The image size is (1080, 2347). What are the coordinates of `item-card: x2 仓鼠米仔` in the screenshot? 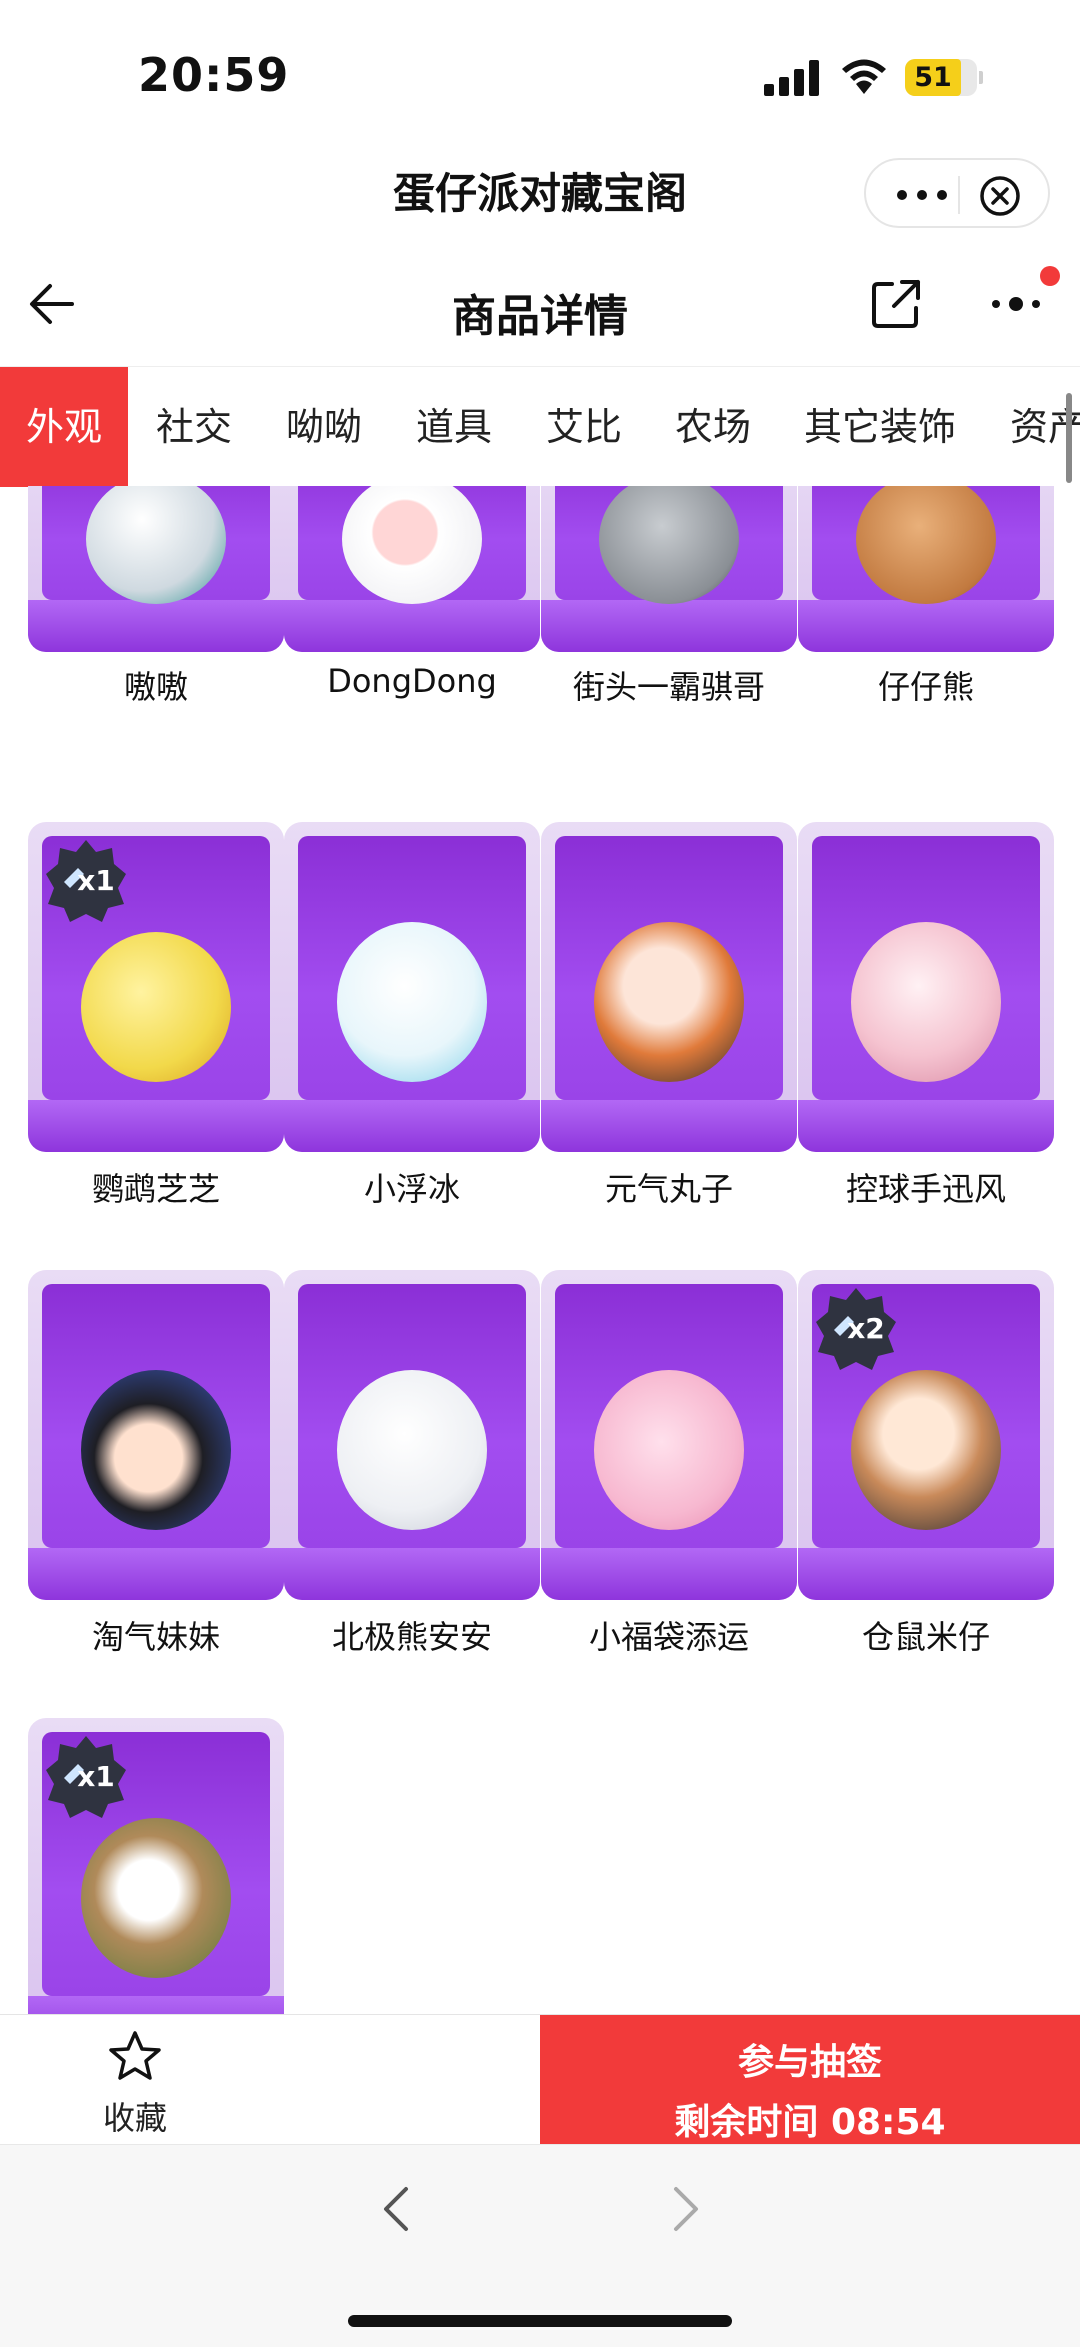 It's located at (926, 1463).